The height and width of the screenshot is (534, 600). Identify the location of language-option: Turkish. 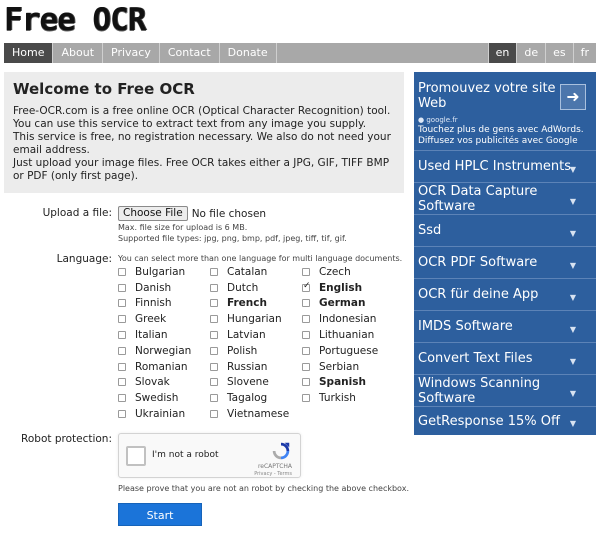
(340, 398).